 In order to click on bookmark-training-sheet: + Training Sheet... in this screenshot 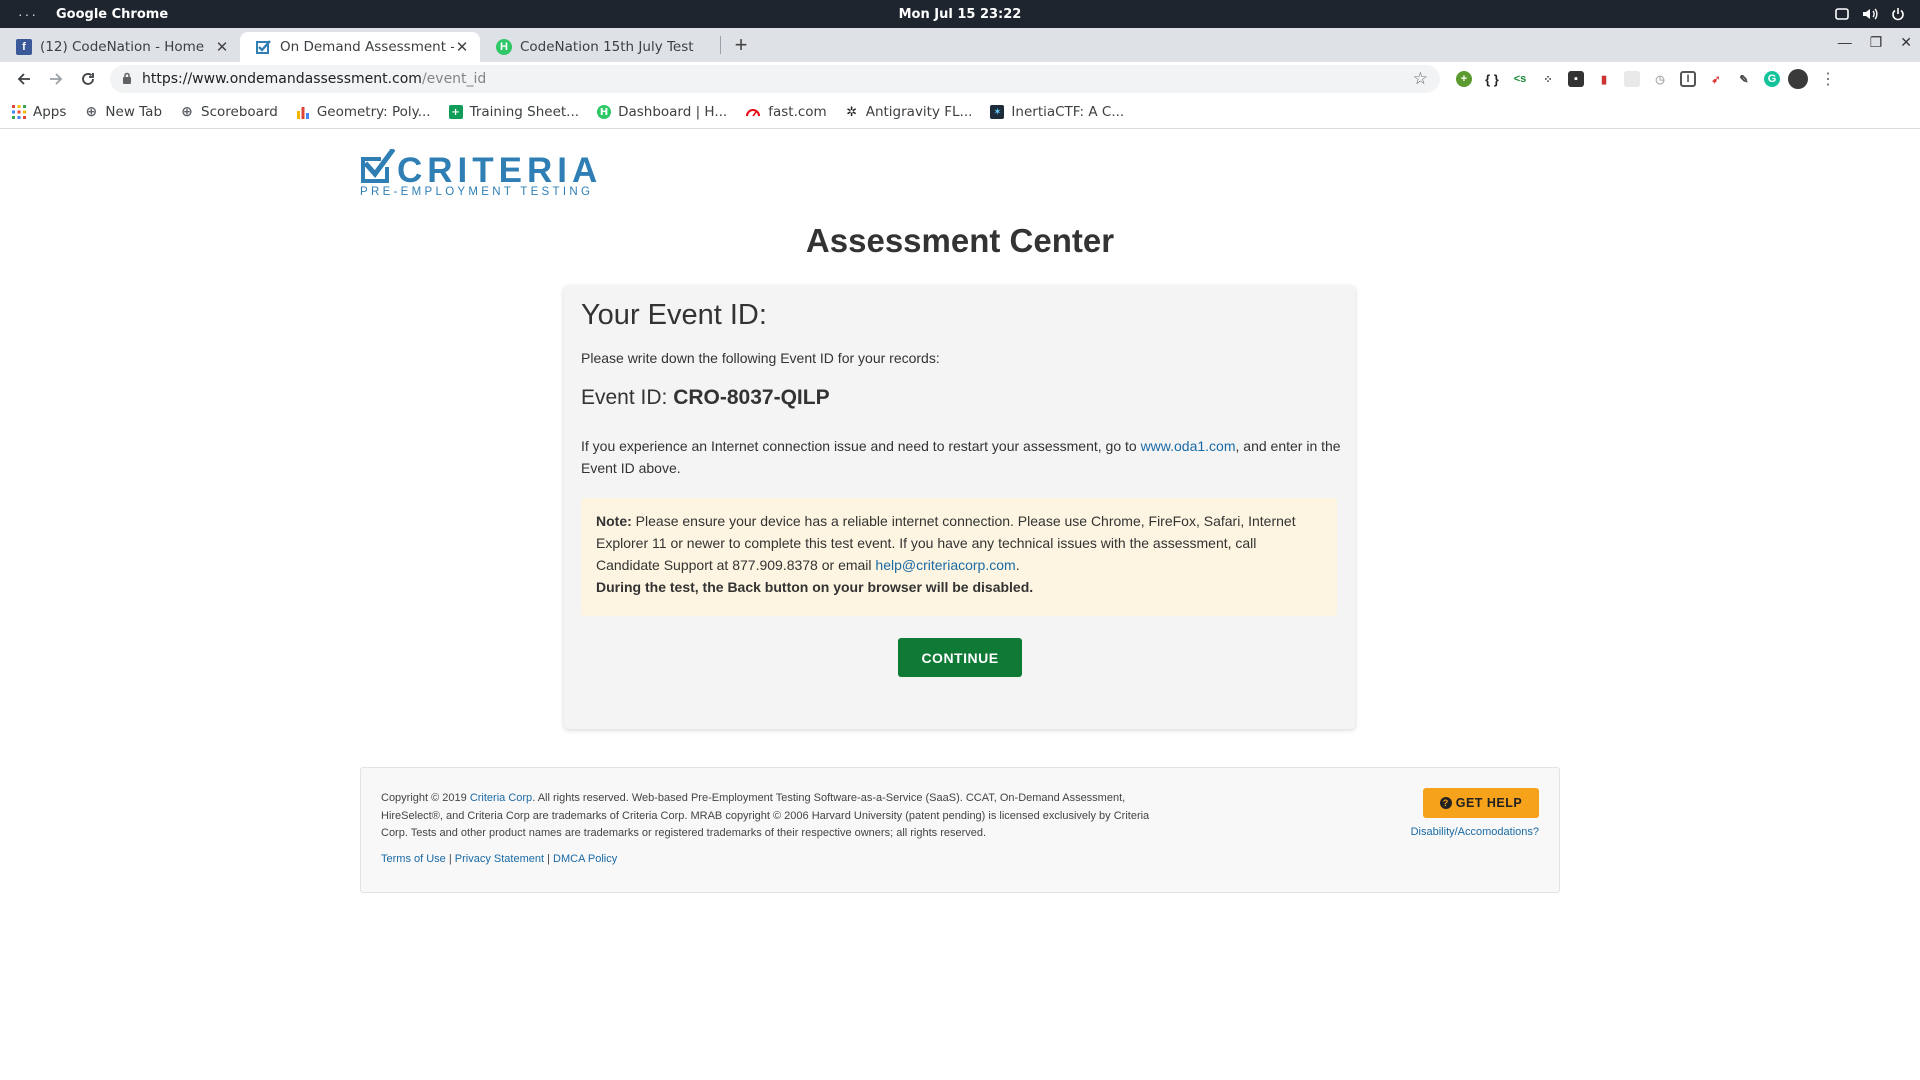, I will do `click(514, 112)`.